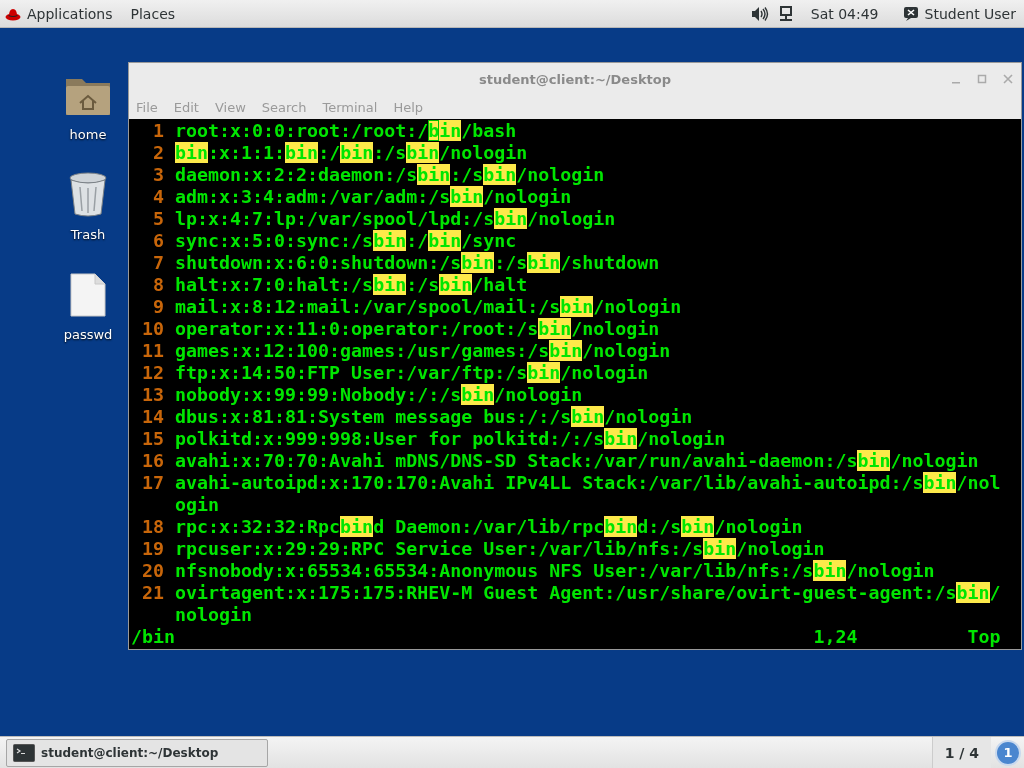 The width and height of the screenshot is (1024, 768). What do you see at coordinates (88, 134) in the screenshot?
I see `desktop-icon-label: home` at bounding box center [88, 134].